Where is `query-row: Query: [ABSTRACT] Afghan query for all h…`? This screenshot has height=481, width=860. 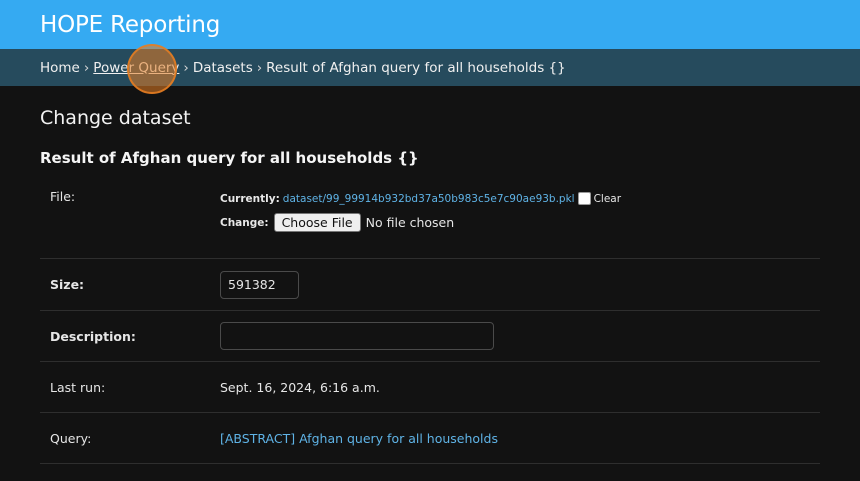
query-row: Query: [ABSTRACT] Afghan query for all h… is located at coordinates (430, 438).